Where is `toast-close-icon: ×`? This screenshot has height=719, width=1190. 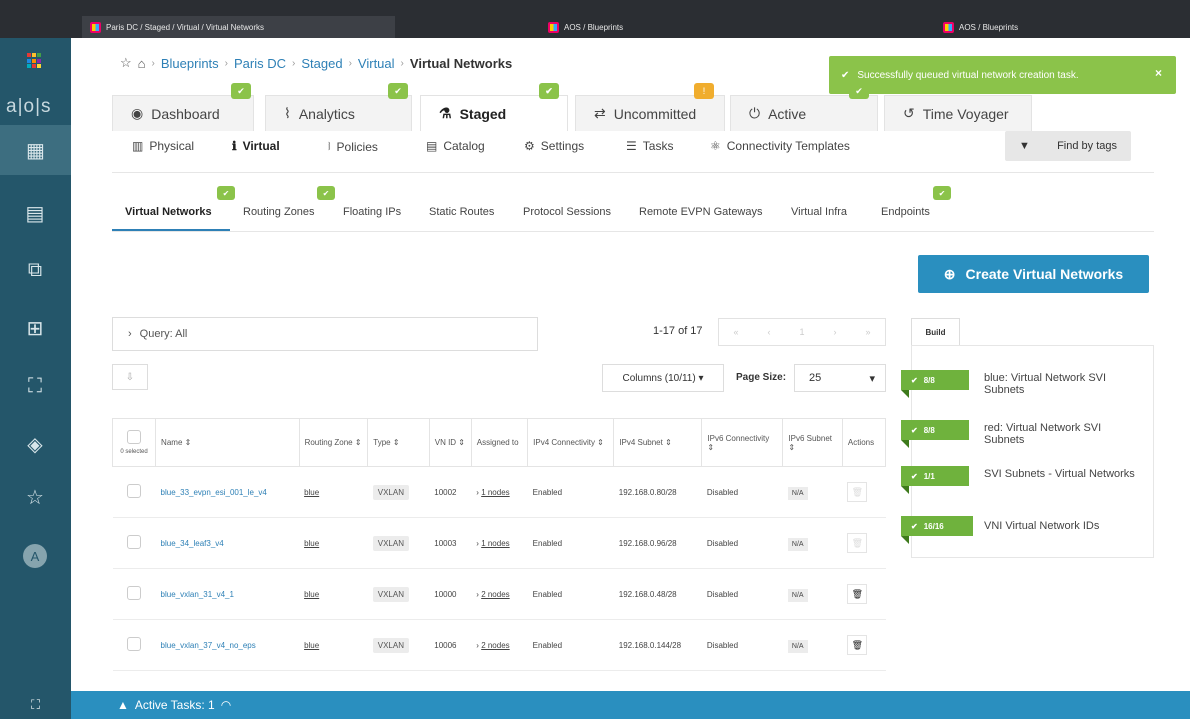
toast-close-icon: × is located at coordinates (1158, 73).